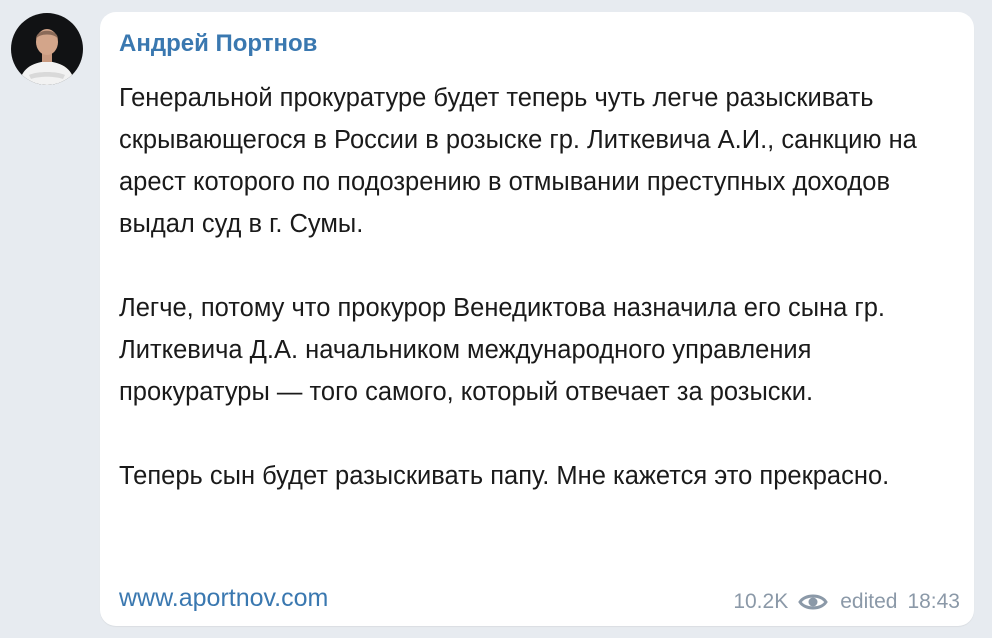 Image resolution: width=992 pixels, height=638 pixels. I want to click on message-meta: 10.2K edited 18:43, so click(846, 602).